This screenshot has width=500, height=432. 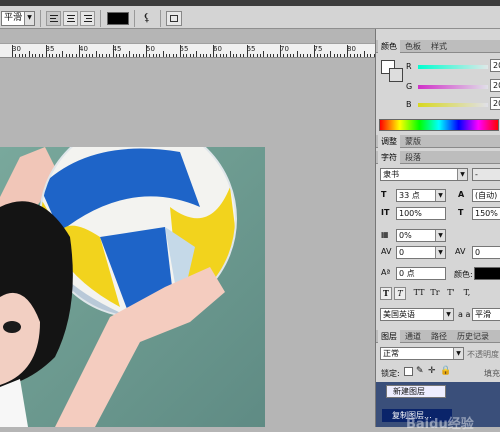 What do you see at coordinates (399, 314) in the screenshot?
I see `language-value: 美国英语` at bounding box center [399, 314].